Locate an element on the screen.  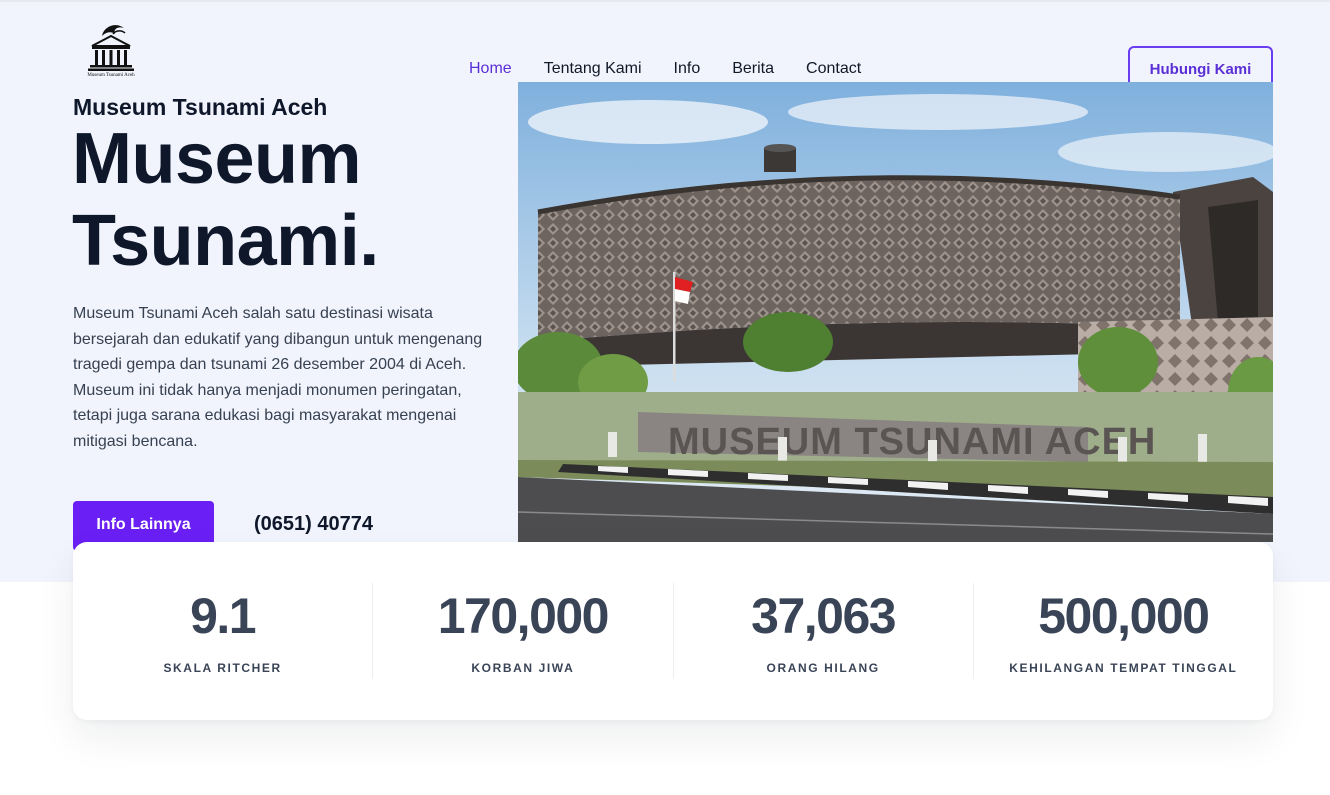
stat-label: SKALA RITCHER is located at coordinates (222, 668).